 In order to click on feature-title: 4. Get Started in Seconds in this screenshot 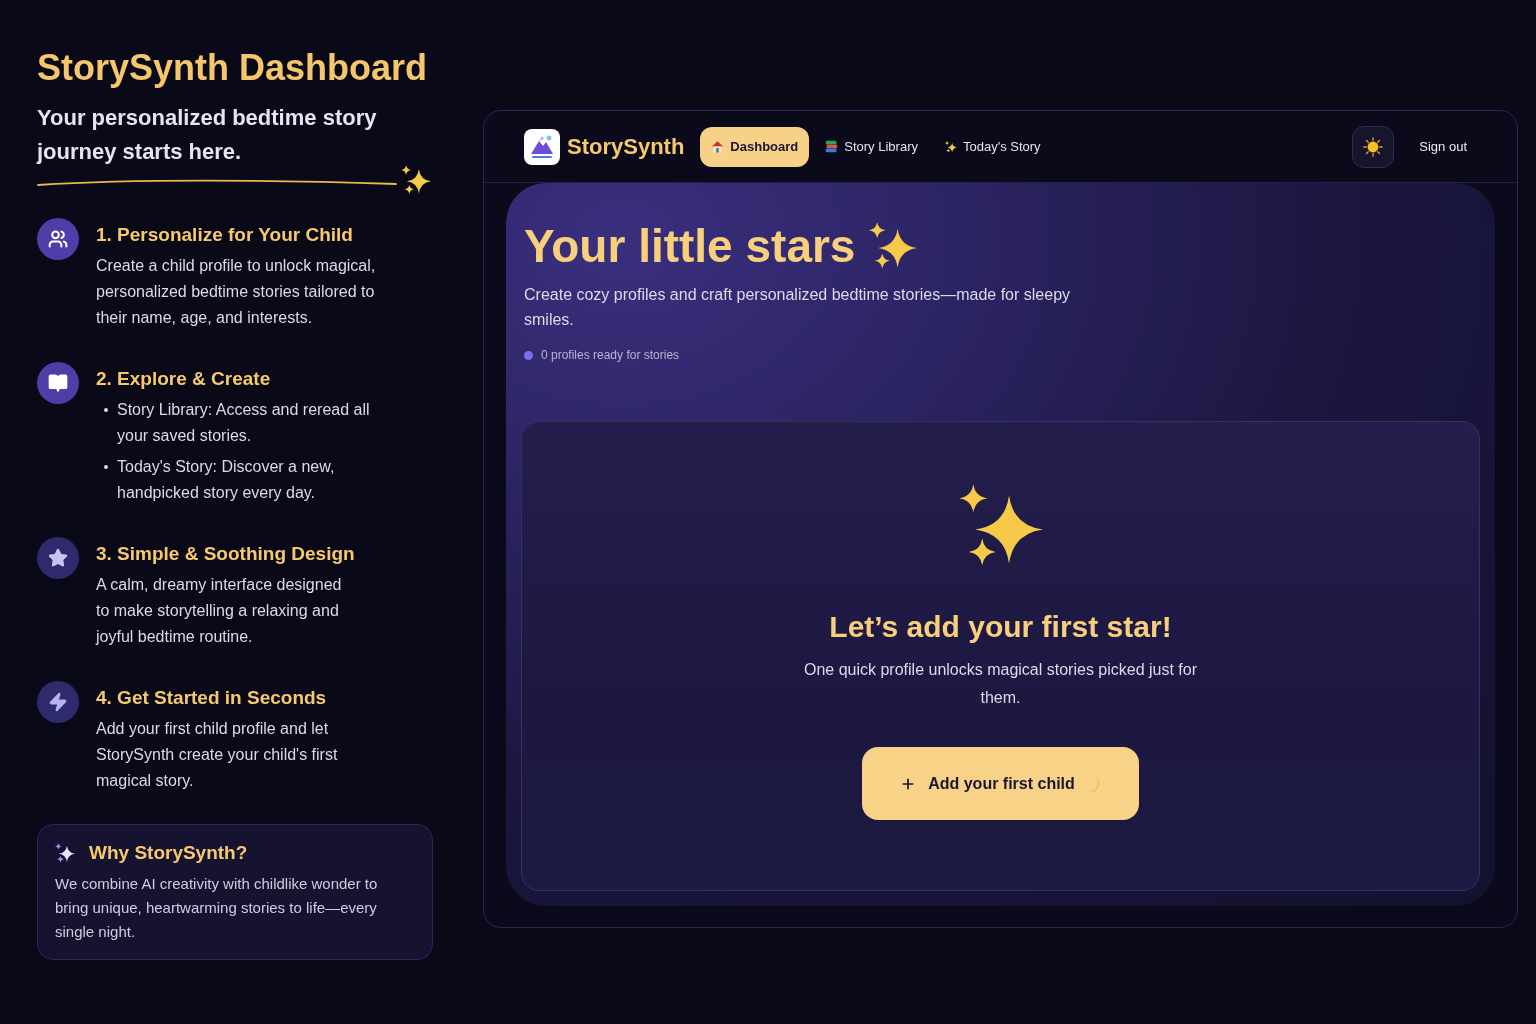, I will do `click(212, 698)`.